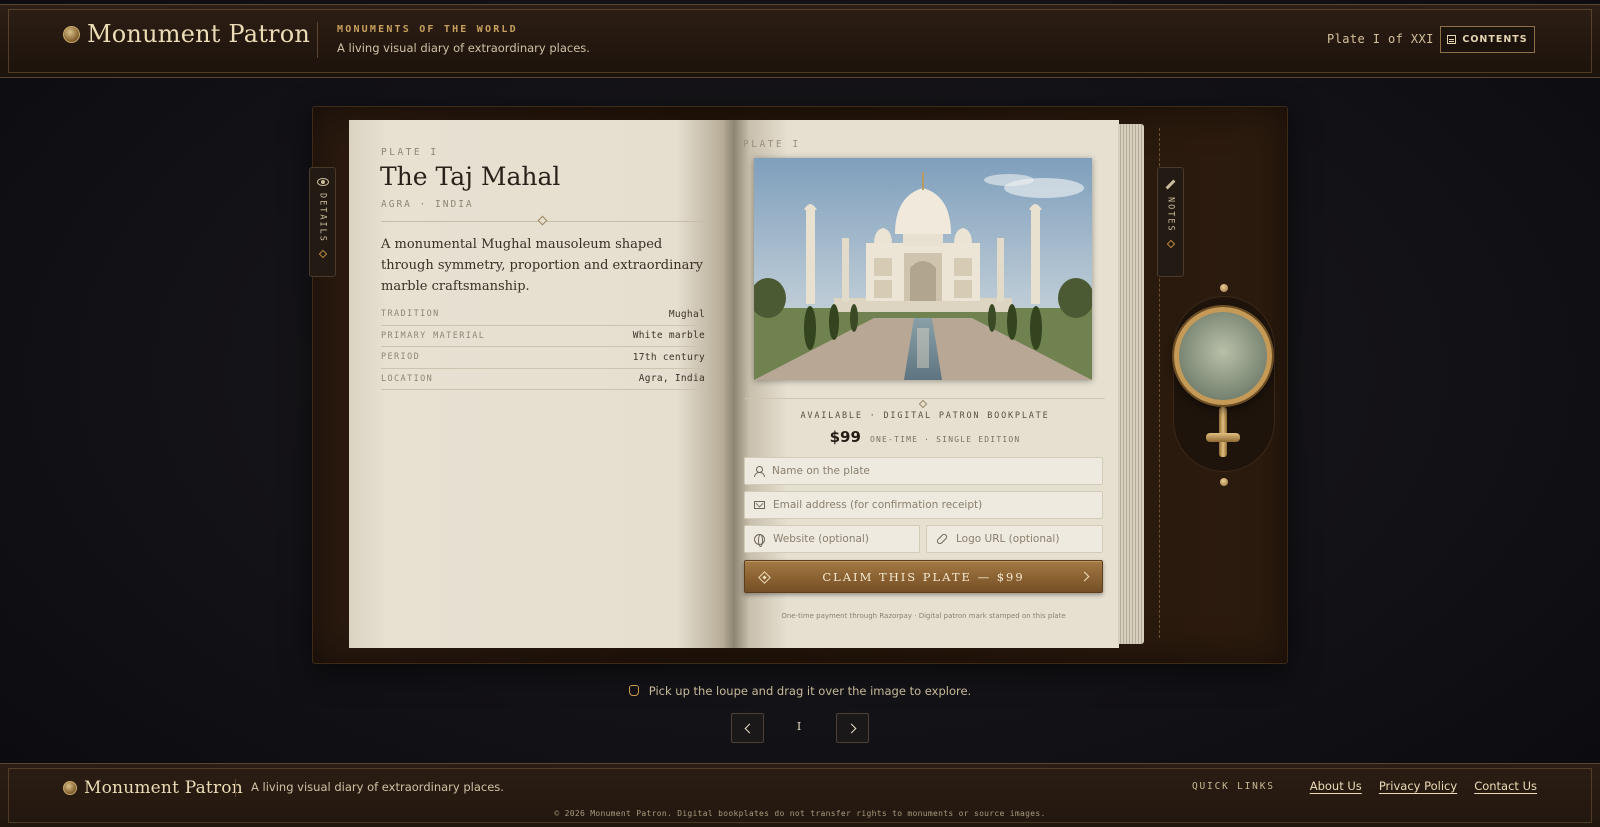  I want to click on notes-tab: NOTES, so click(1170, 222).